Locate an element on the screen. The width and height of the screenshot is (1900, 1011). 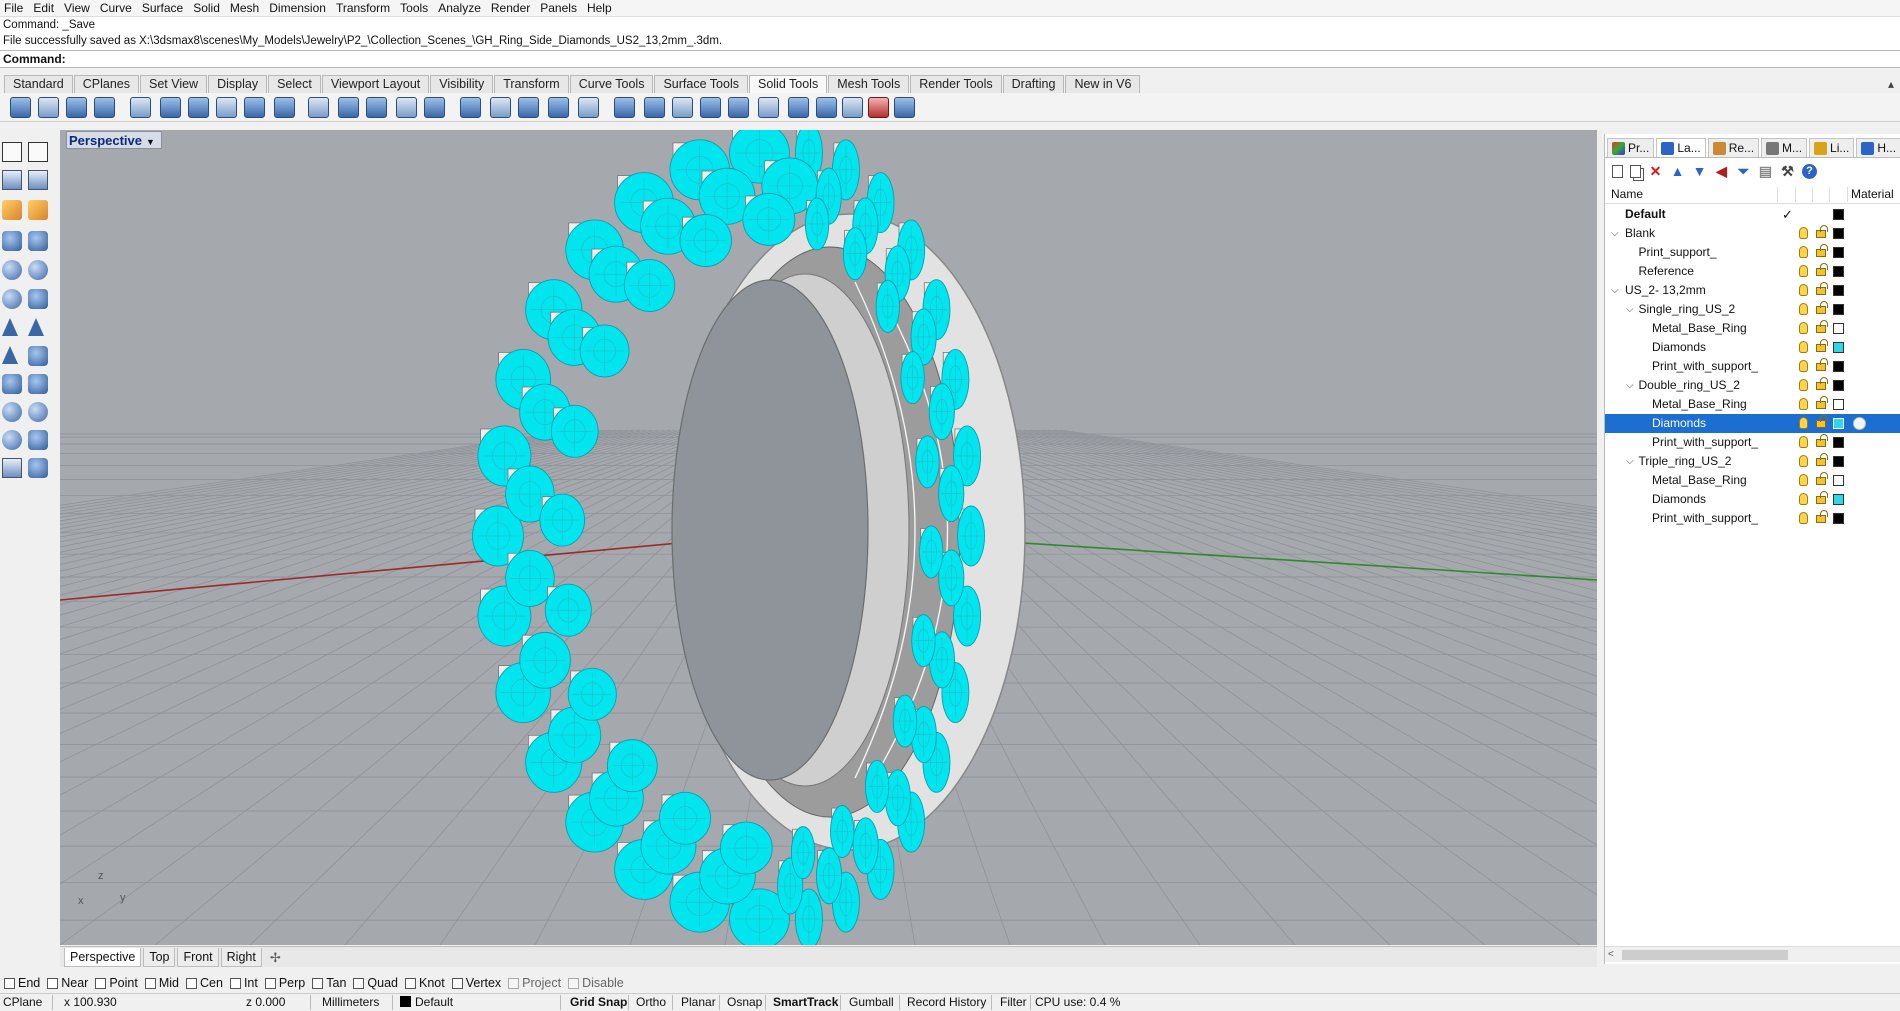
menu-analyze: Analyze is located at coordinates (460, 8).